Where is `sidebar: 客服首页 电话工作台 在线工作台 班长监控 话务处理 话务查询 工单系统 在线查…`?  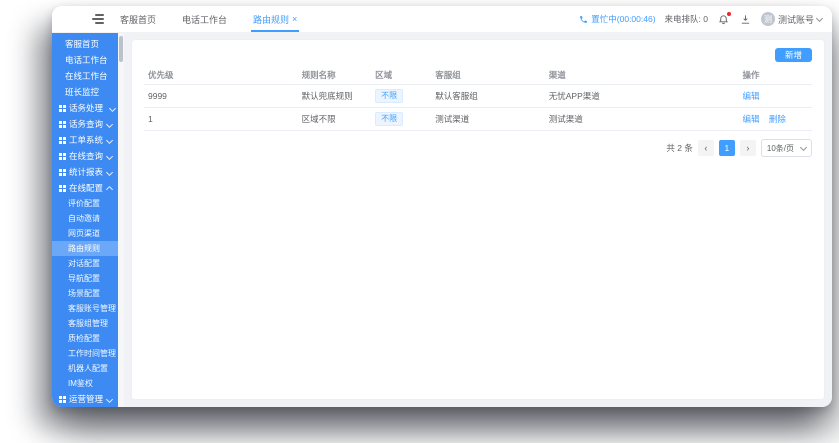
sidebar: 客服首页 电话工作台 在线工作台 班长监控 话务处理 话务查询 工单系统 在线查… is located at coordinates (85, 220).